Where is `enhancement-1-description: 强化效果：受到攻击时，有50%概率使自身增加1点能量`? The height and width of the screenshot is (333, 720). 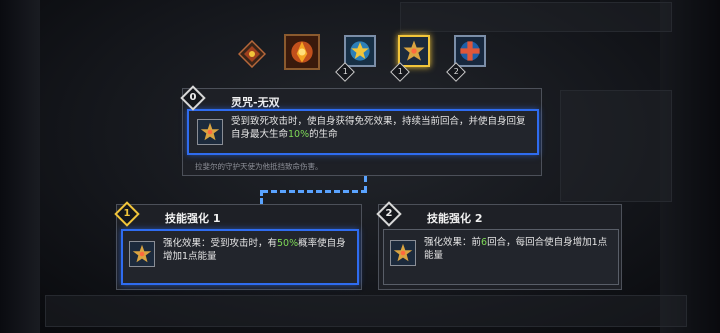
enhancement-1-description: 强化效果：受到攻击时，有50%概率使自身增加1点能量 is located at coordinates (258, 250).